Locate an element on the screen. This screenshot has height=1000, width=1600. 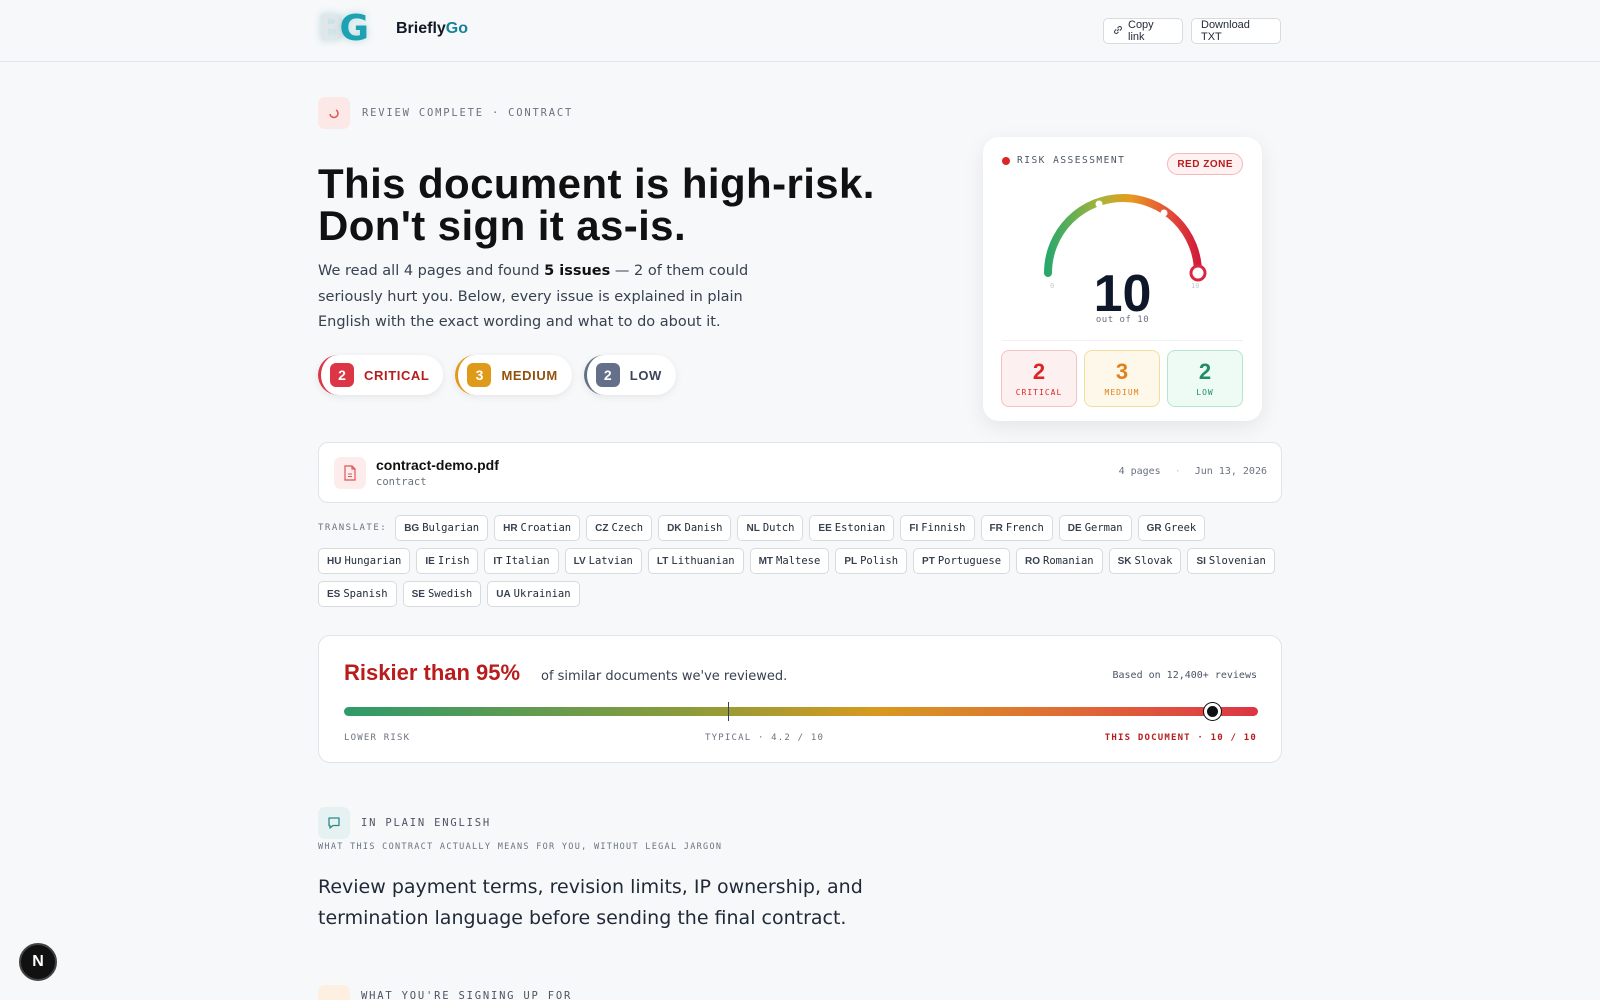
language-name: Danish is located at coordinates (703, 528).